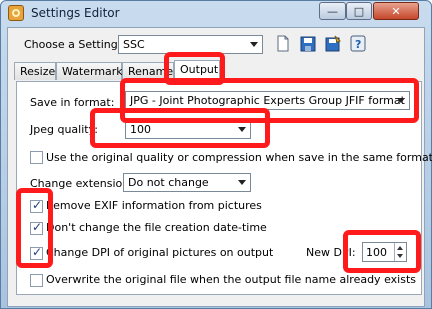 Image resolution: width=432 pixels, height=309 pixels. I want to click on jpeg-quality-value: 100, so click(140, 129).